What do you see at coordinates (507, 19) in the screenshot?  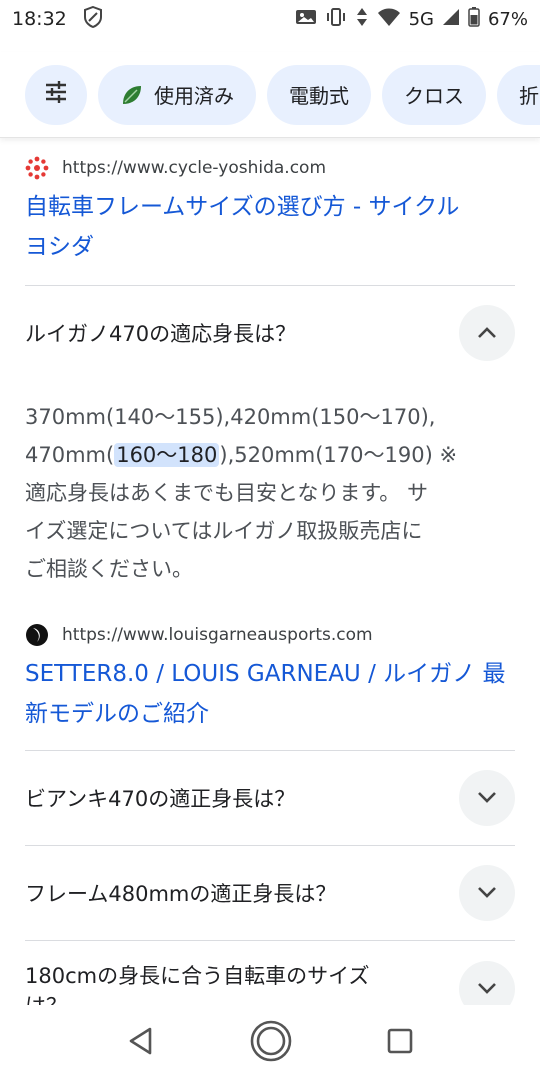 I see `battery-level: 67%` at bounding box center [507, 19].